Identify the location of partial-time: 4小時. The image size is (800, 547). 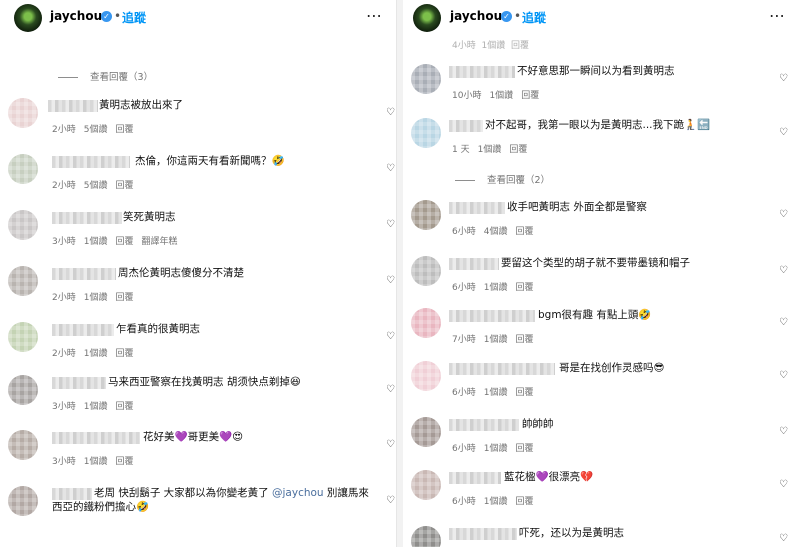
(464, 46).